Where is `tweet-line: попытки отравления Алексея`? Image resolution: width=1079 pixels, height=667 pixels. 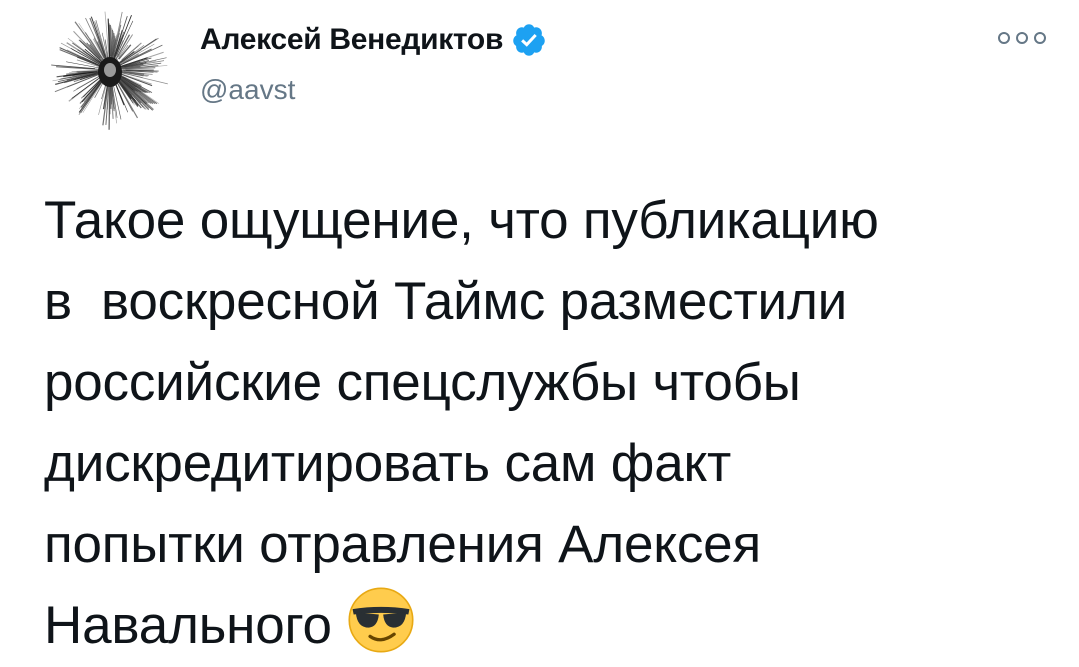 tweet-line: попытки отравления Алексея is located at coordinates (402, 544).